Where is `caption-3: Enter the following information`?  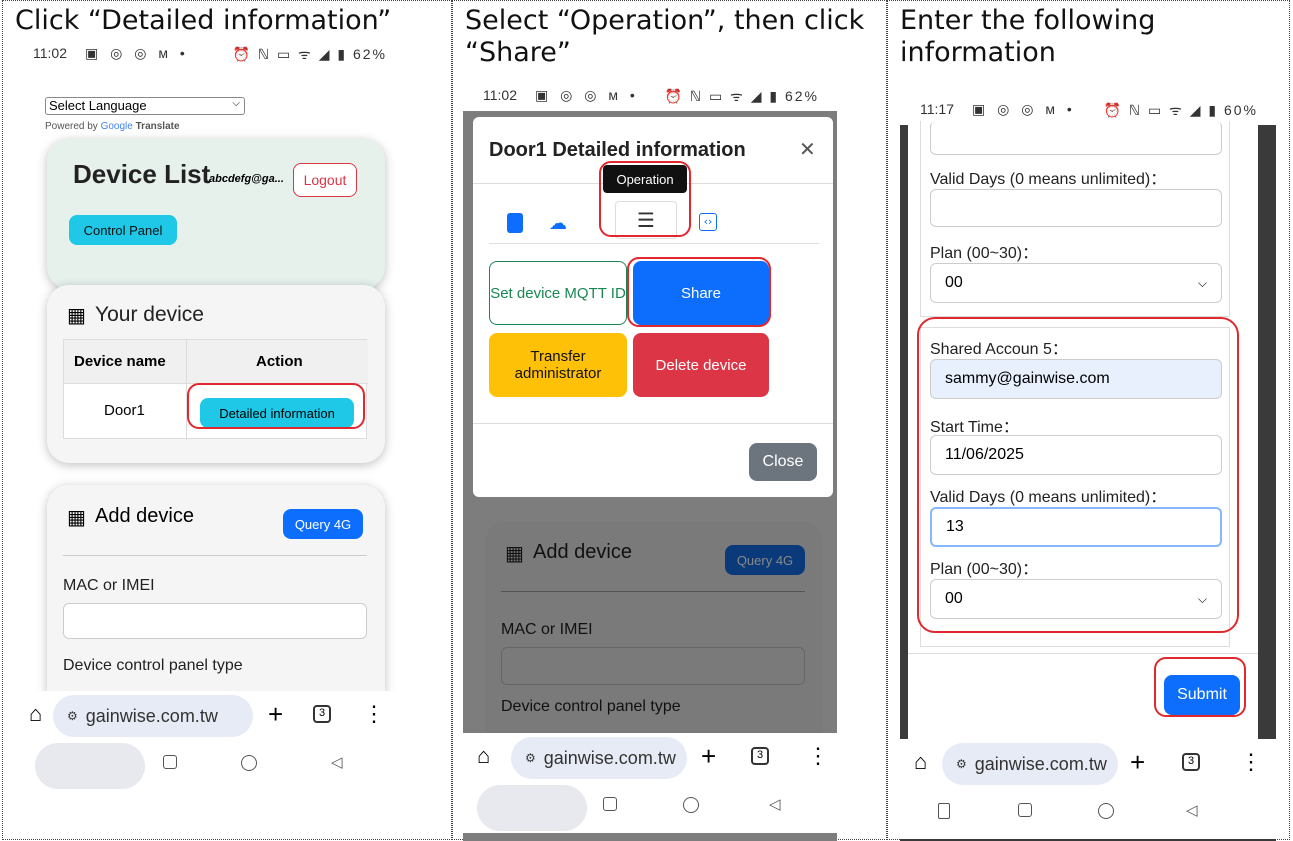 caption-3: Enter the following information is located at coordinates (1028, 36).